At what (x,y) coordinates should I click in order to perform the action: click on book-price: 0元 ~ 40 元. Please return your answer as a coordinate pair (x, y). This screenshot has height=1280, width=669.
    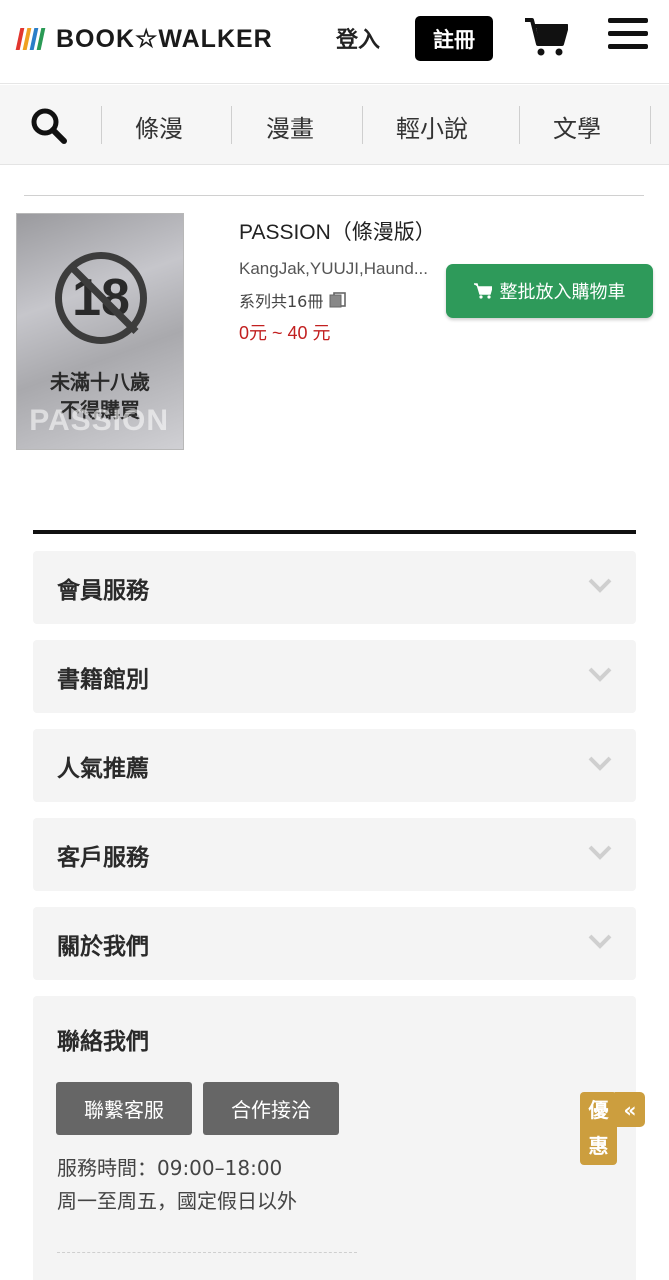
    Looking at the image, I should click on (285, 333).